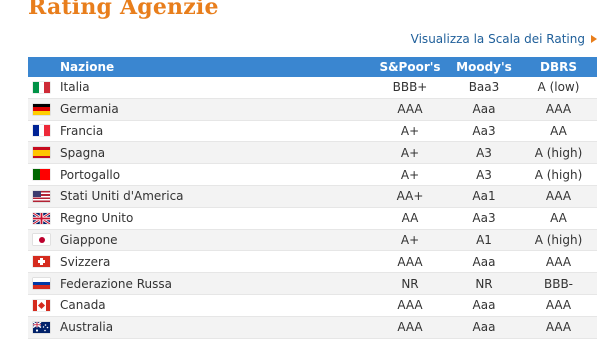 This screenshot has width=607, height=342. What do you see at coordinates (41, 175) in the screenshot?
I see `portugal-flag-icon` at bounding box center [41, 175].